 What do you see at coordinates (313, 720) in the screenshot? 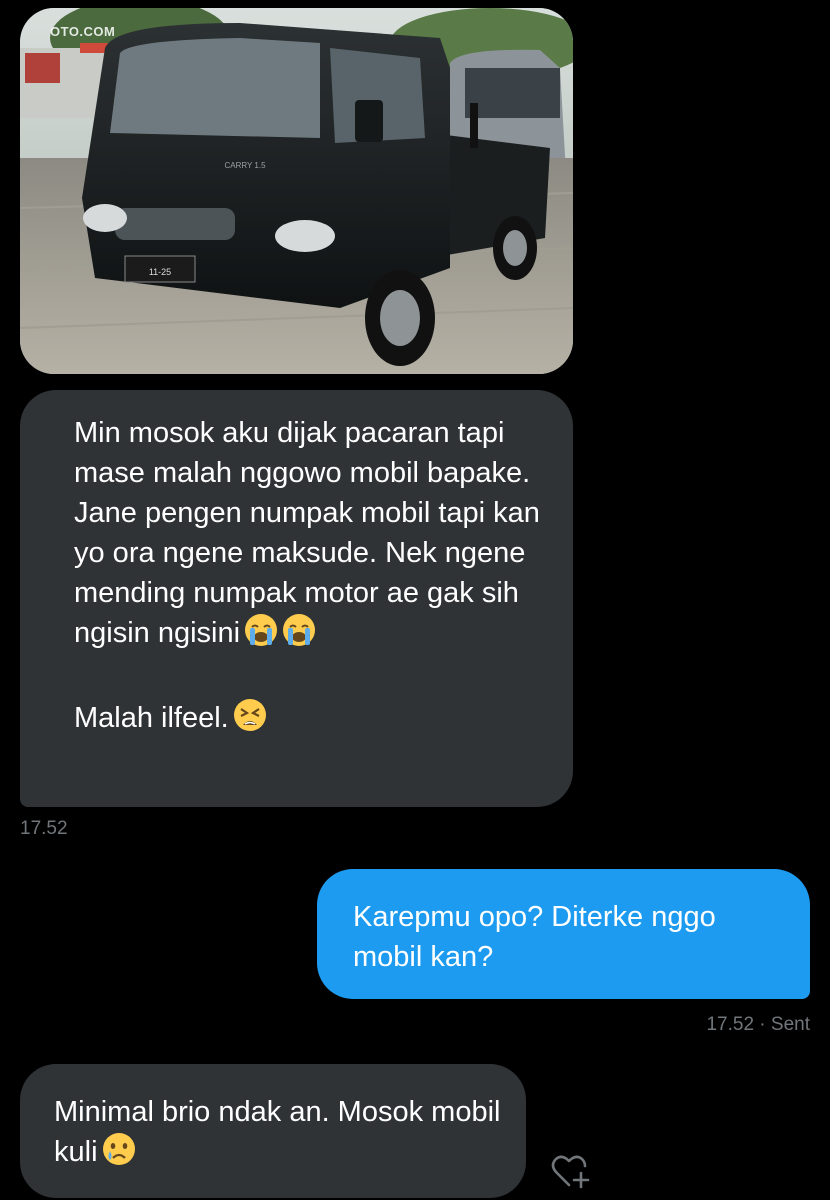
I see `message-text: Malah ilfeel.` at bounding box center [313, 720].